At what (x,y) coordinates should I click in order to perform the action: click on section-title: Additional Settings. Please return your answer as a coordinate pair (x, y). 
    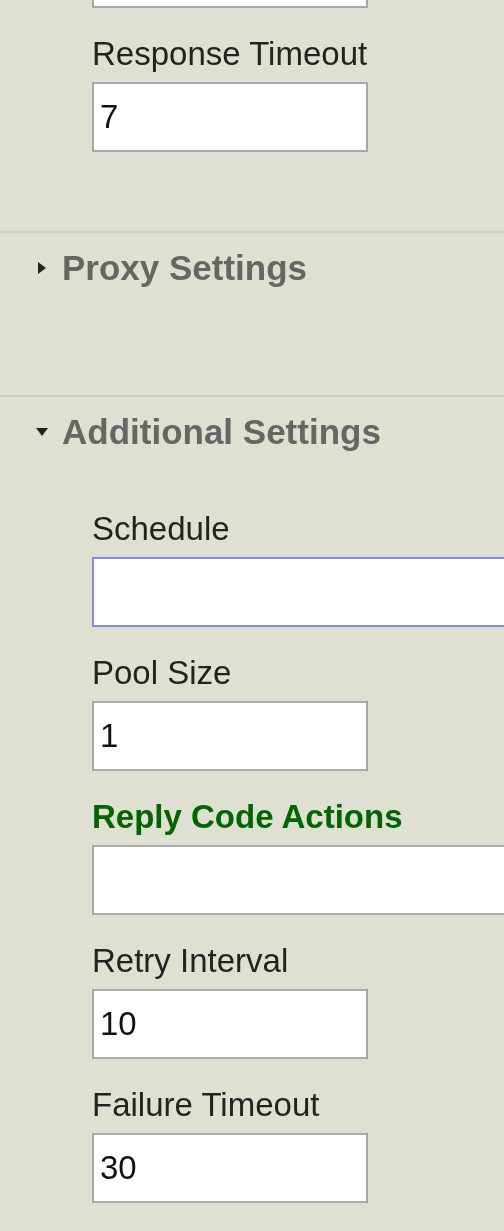
    Looking at the image, I should click on (221, 432).